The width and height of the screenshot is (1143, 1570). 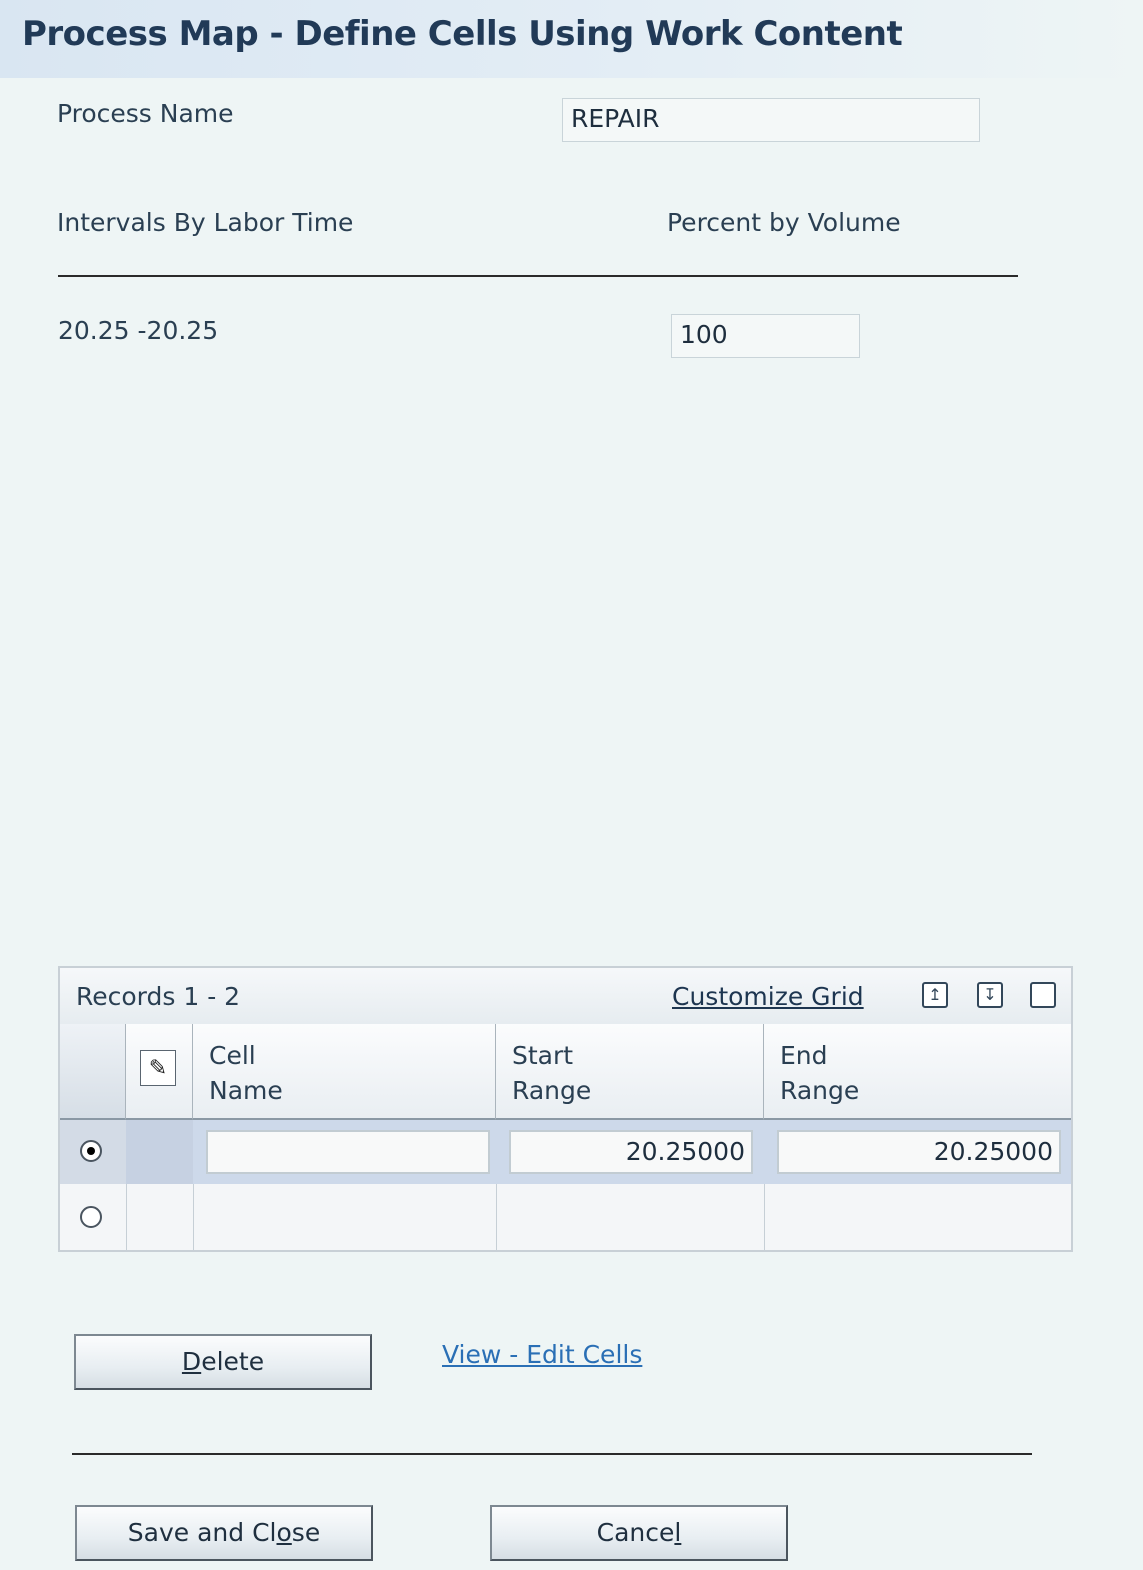 What do you see at coordinates (635, 1532) in the screenshot?
I see `button-label: Cance` at bounding box center [635, 1532].